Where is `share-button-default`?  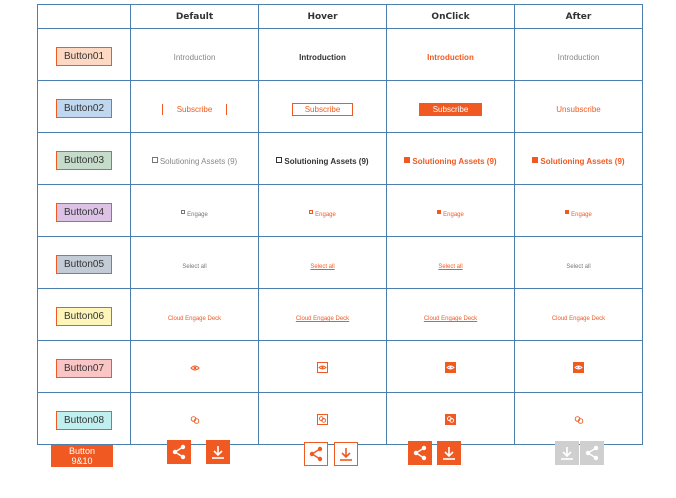 share-button-default is located at coordinates (179, 452).